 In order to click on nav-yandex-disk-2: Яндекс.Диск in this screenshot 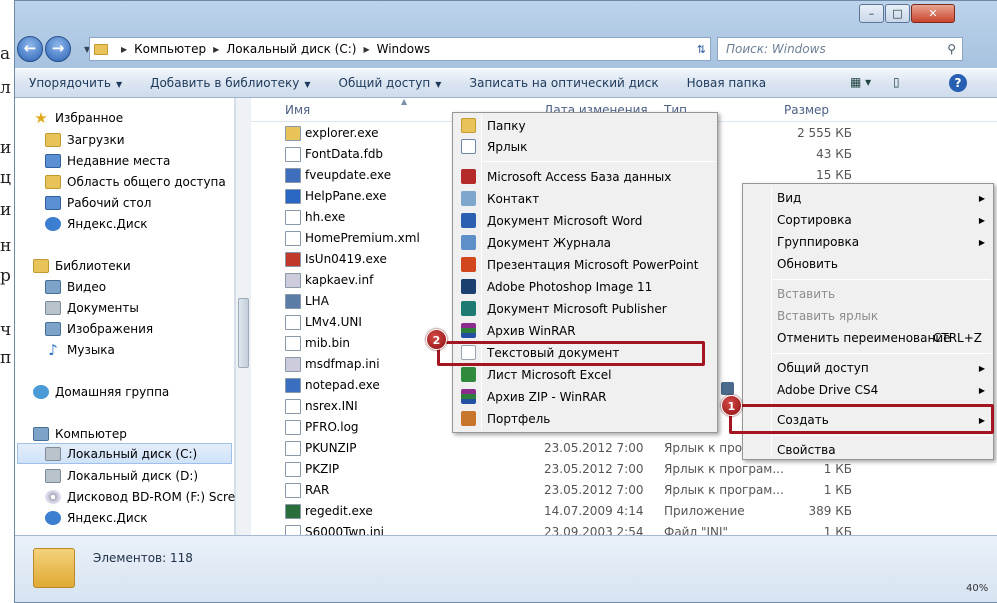, I will do `click(96, 517)`.